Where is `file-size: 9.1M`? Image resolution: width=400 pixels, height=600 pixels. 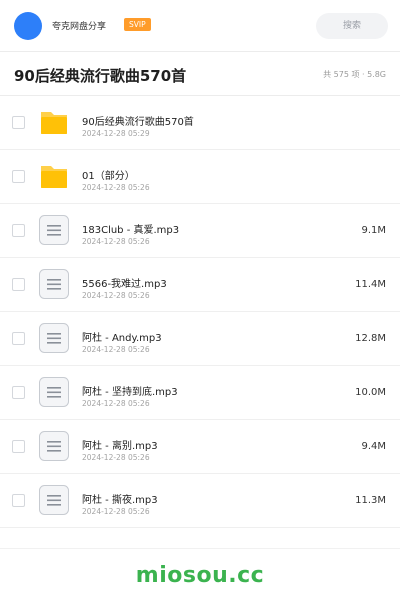 file-size: 9.1M is located at coordinates (373, 230).